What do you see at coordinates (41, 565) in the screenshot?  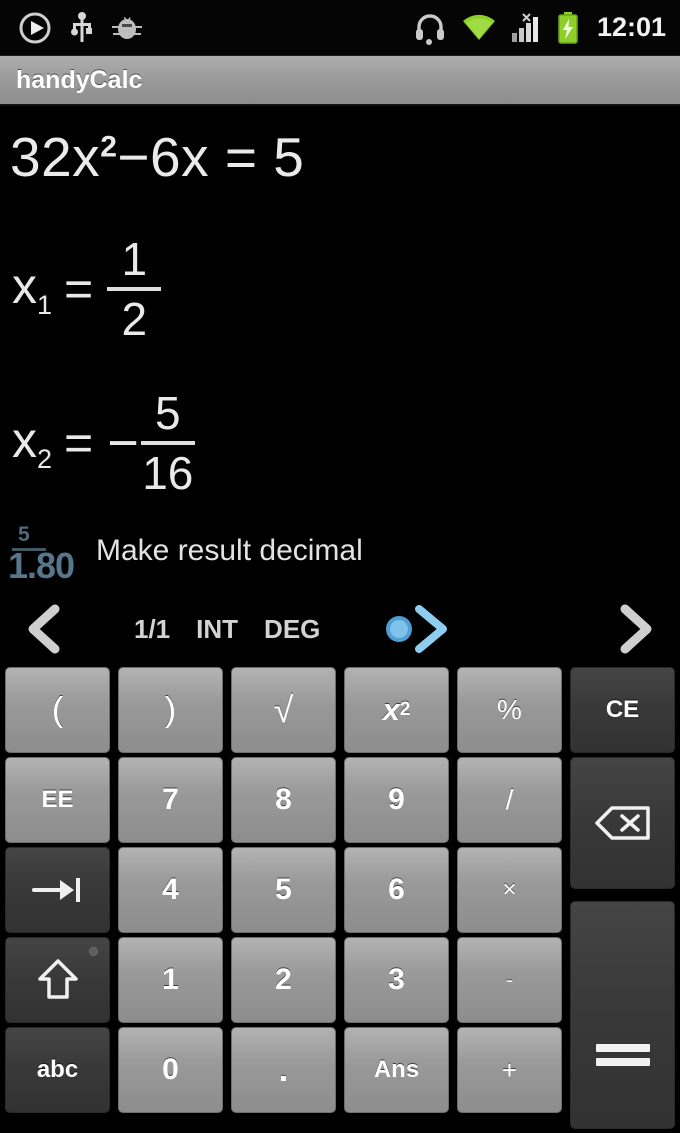 I see `hint-icon-decimal: 1.80` at bounding box center [41, 565].